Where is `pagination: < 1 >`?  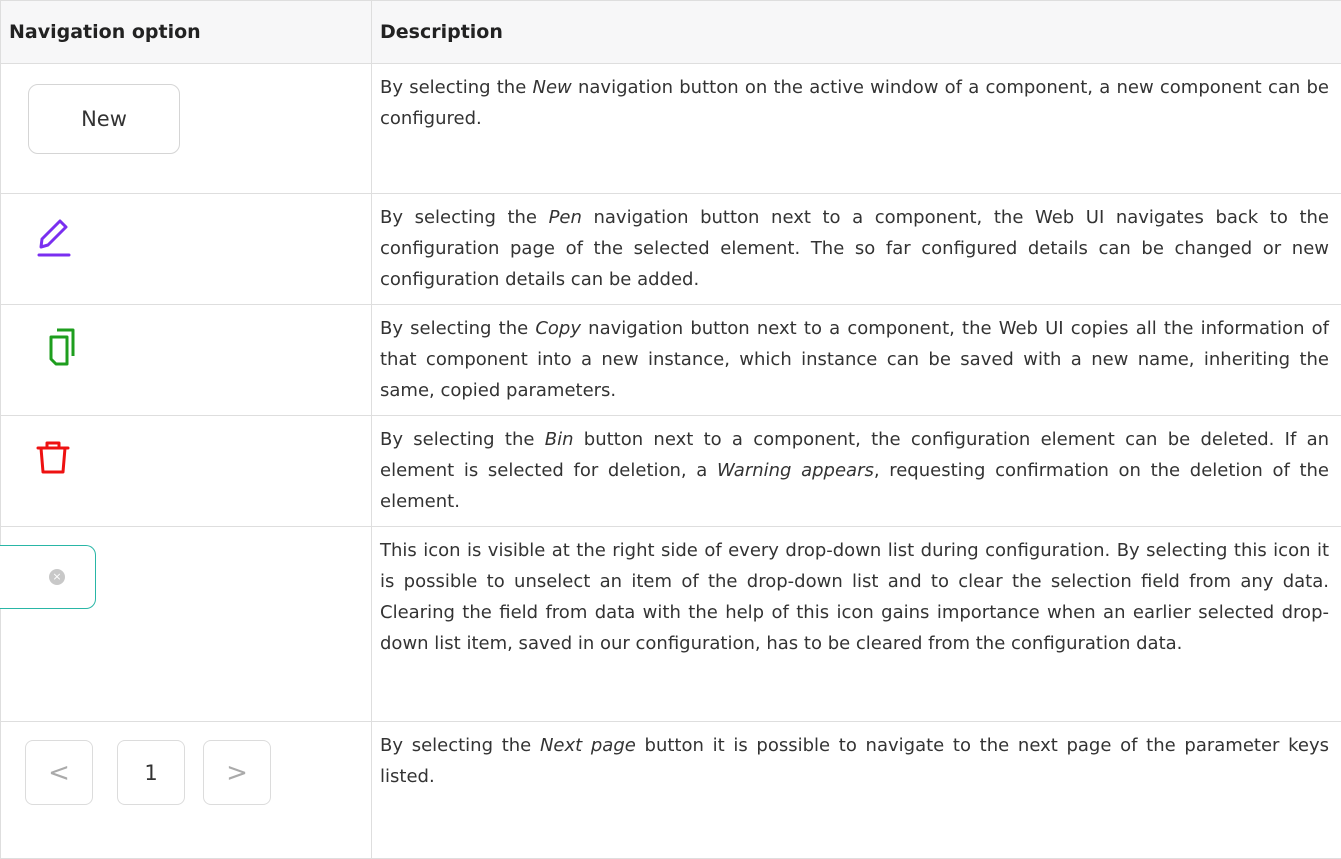
pagination: < 1 > is located at coordinates (151, 771).